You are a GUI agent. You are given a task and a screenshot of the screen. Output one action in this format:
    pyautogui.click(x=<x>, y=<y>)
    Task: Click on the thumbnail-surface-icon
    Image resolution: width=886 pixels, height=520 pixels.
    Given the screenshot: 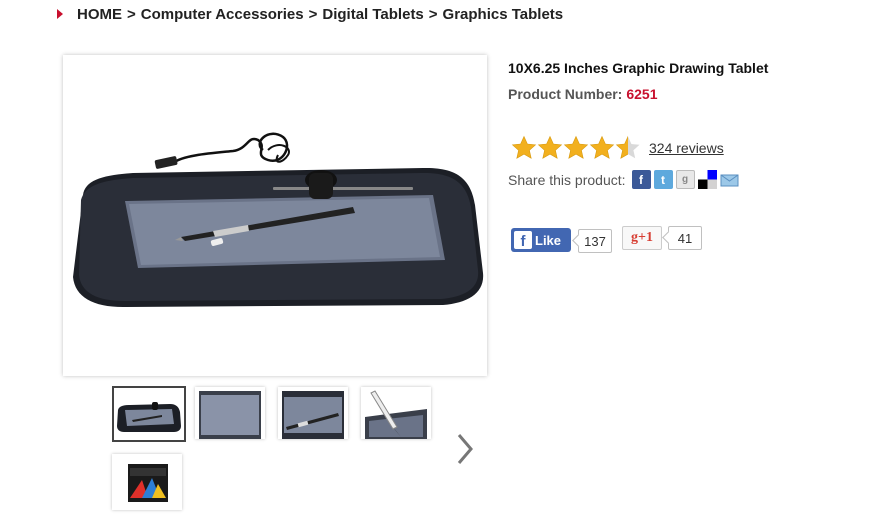 What is the action you would take?
    pyautogui.click(x=230, y=413)
    